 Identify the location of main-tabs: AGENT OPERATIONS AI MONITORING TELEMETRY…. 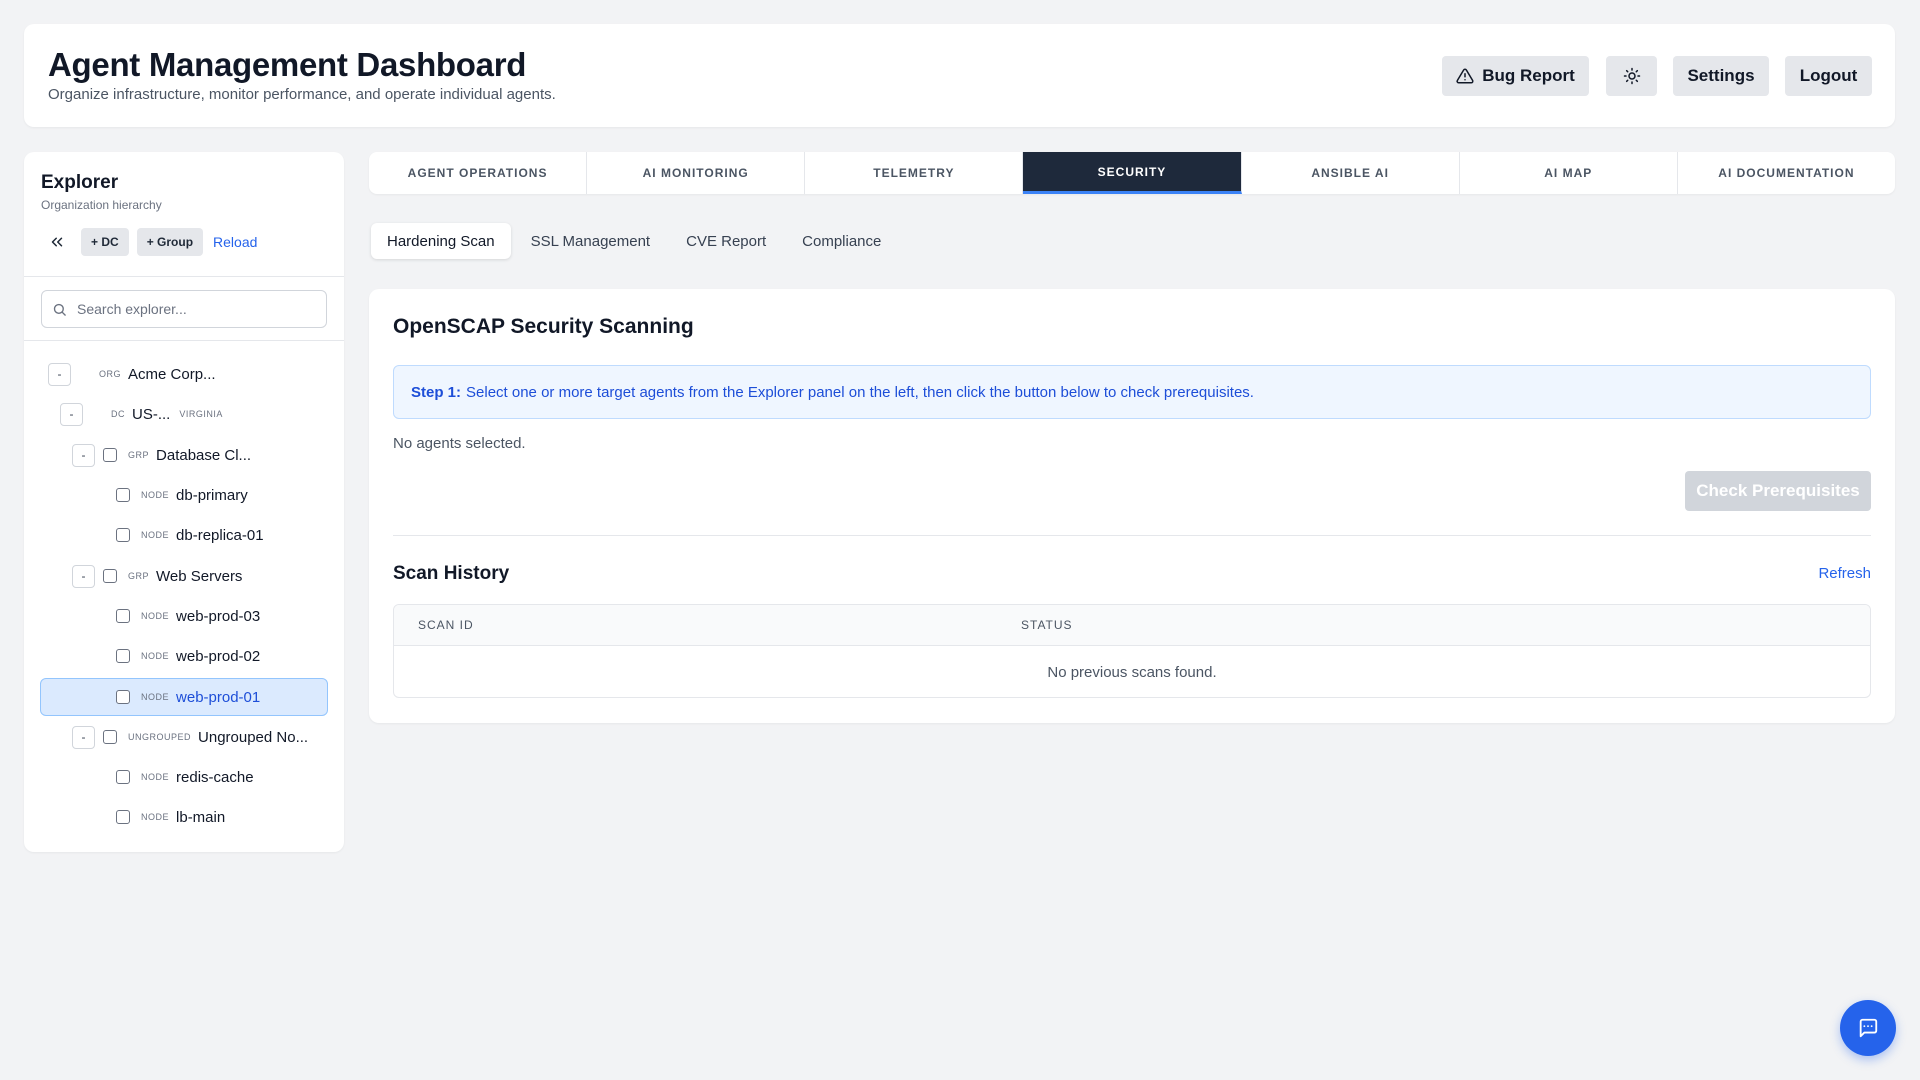
(1132, 173).